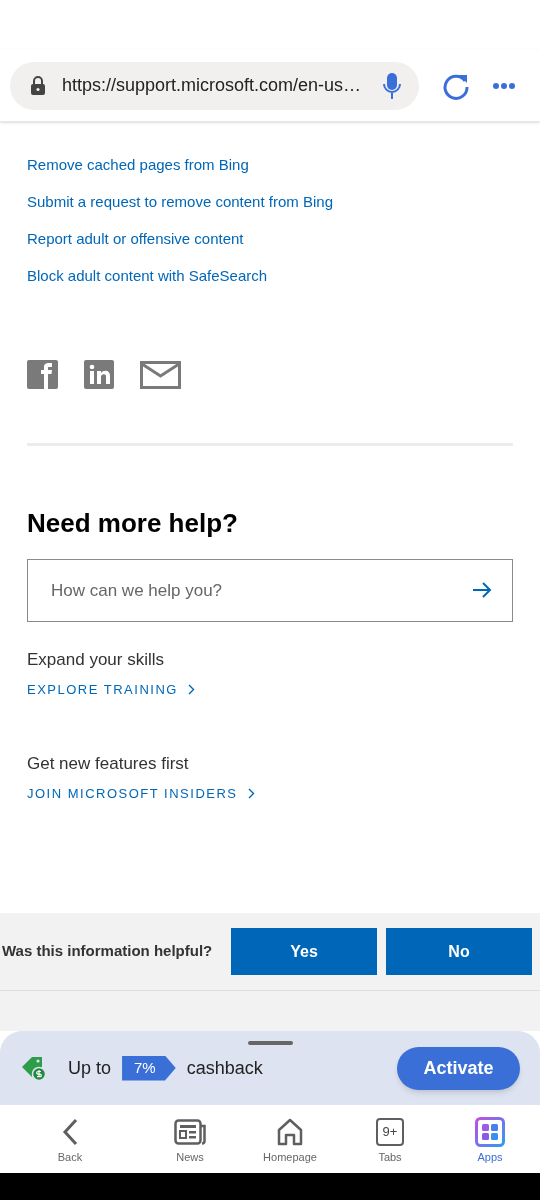  What do you see at coordinates (90, 1068) in the screenshot?
I see `cashback-text: Up to` at bounding box center [90, 1068].